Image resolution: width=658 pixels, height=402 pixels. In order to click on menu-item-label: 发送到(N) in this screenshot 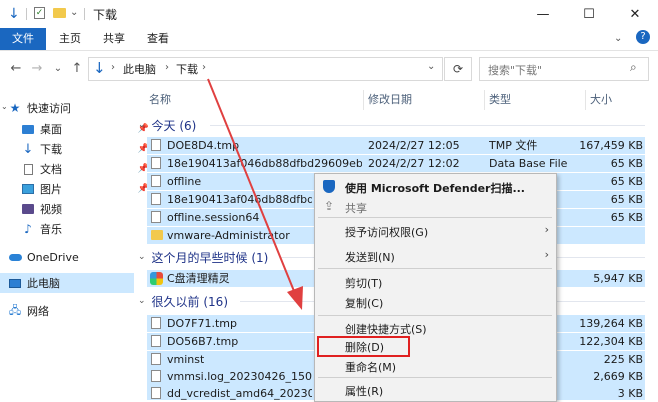, I will do `click(370, 257)`.